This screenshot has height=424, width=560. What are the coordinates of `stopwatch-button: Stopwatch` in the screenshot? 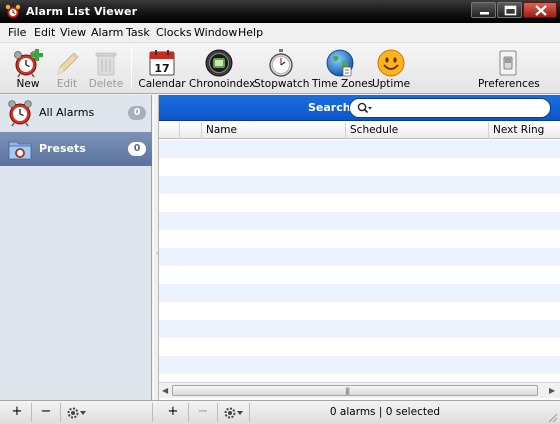 It's located at (282, 68).